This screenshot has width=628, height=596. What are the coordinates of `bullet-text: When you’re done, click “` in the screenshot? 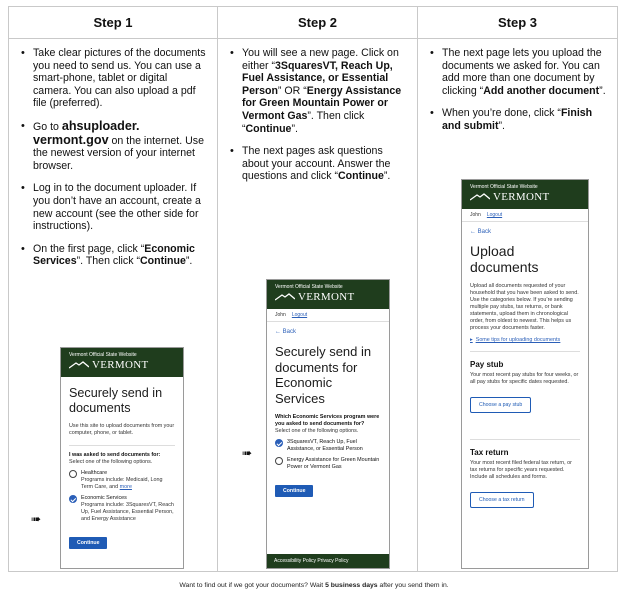 It's located at (501, 113).